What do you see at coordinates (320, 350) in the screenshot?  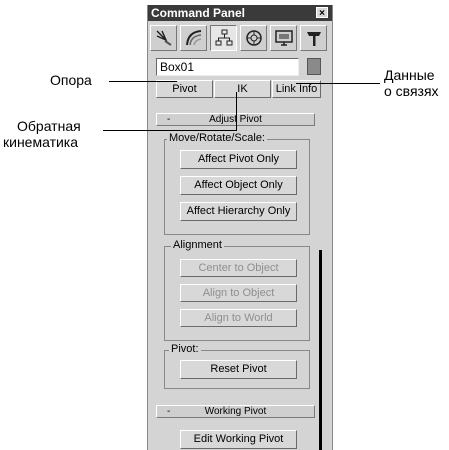 I see `panel-scrollbar` at bounding box center [320, 350].